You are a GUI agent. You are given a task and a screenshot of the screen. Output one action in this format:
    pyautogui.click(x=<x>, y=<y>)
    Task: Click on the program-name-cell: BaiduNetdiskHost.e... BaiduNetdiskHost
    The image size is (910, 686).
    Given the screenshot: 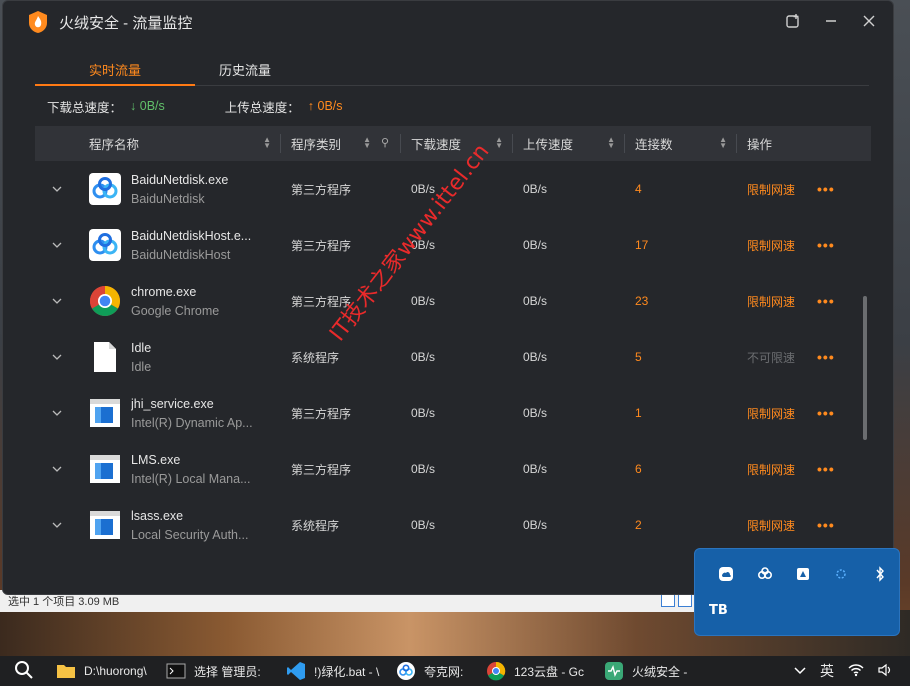 What is the action you would take?
    pyautogui.click(x=180, y=245)
    